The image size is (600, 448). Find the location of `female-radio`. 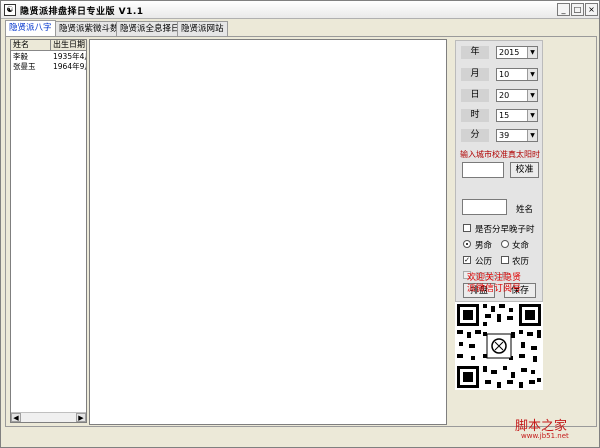

female-radio is located at coordinates (505, 244).